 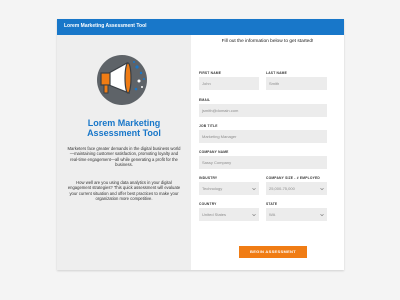 I want to click on company-name-label: COMPANY NAME, so click(x=214, y=152).